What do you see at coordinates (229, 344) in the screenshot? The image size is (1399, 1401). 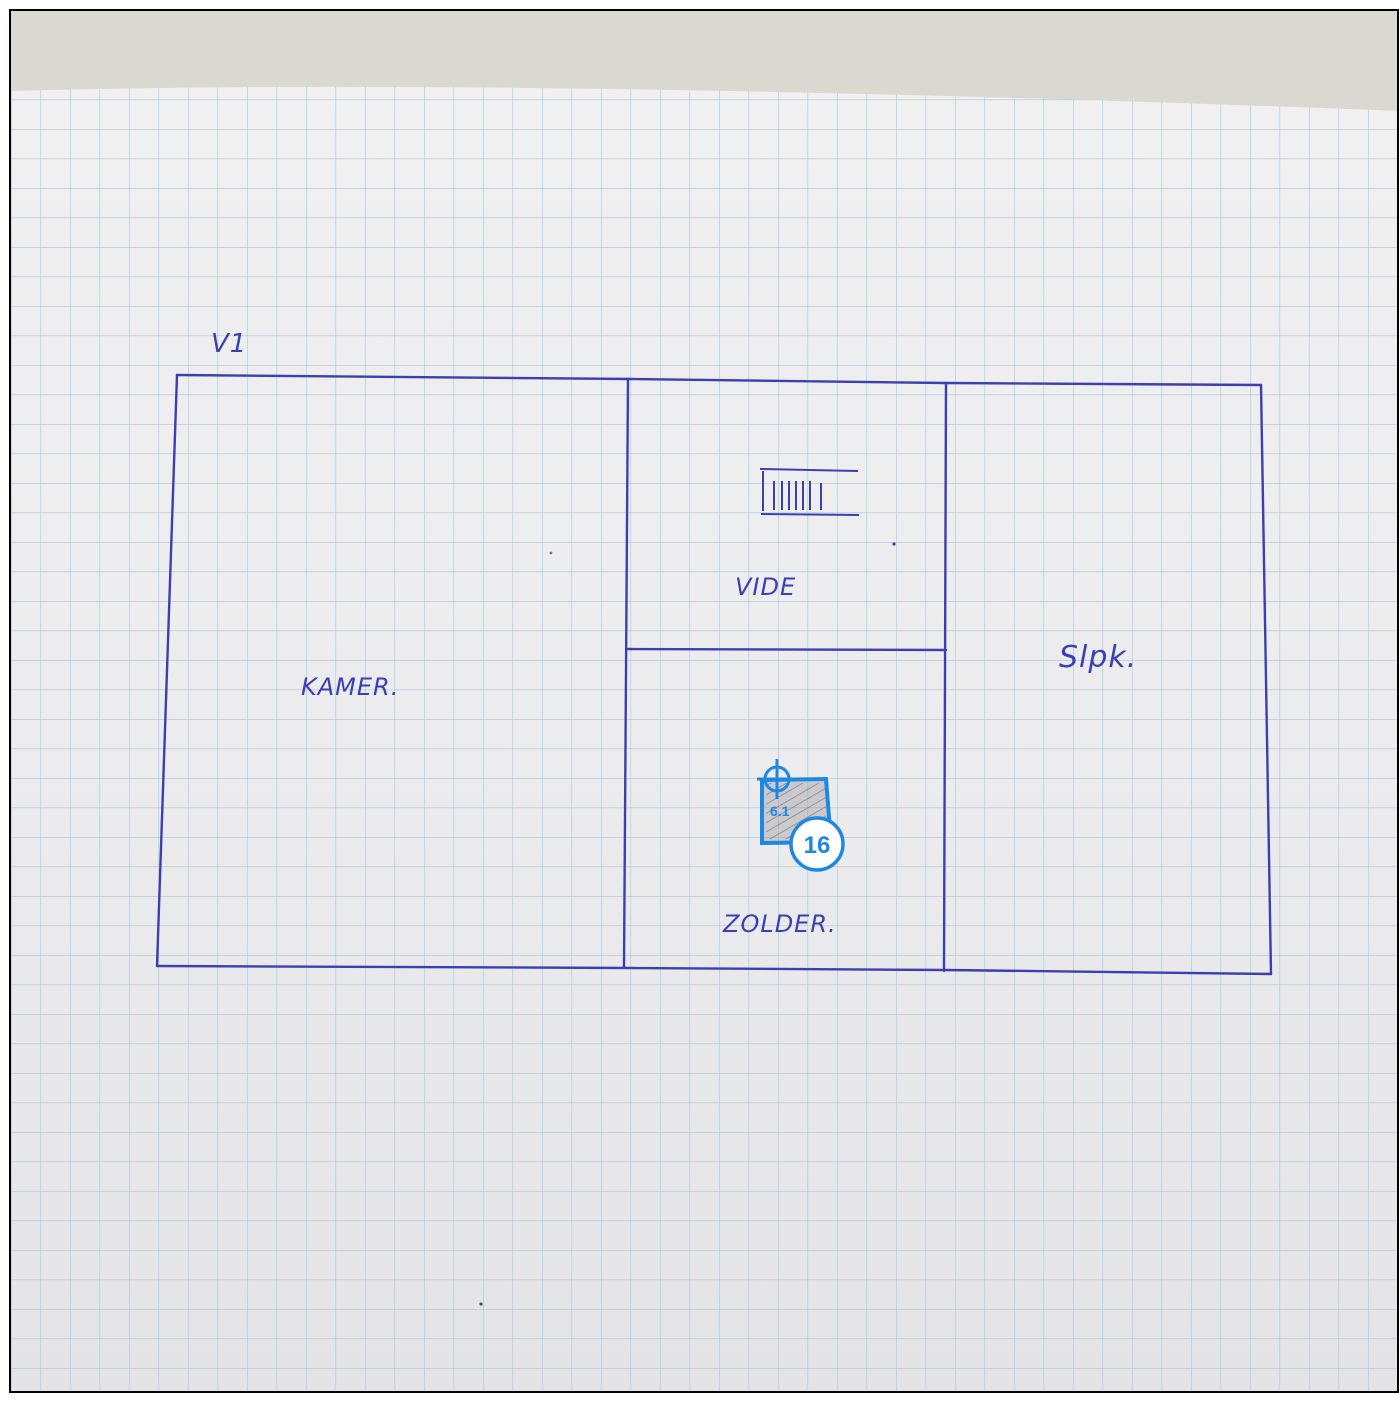 I see `level-label: V1` at bounding box center [229, 344].